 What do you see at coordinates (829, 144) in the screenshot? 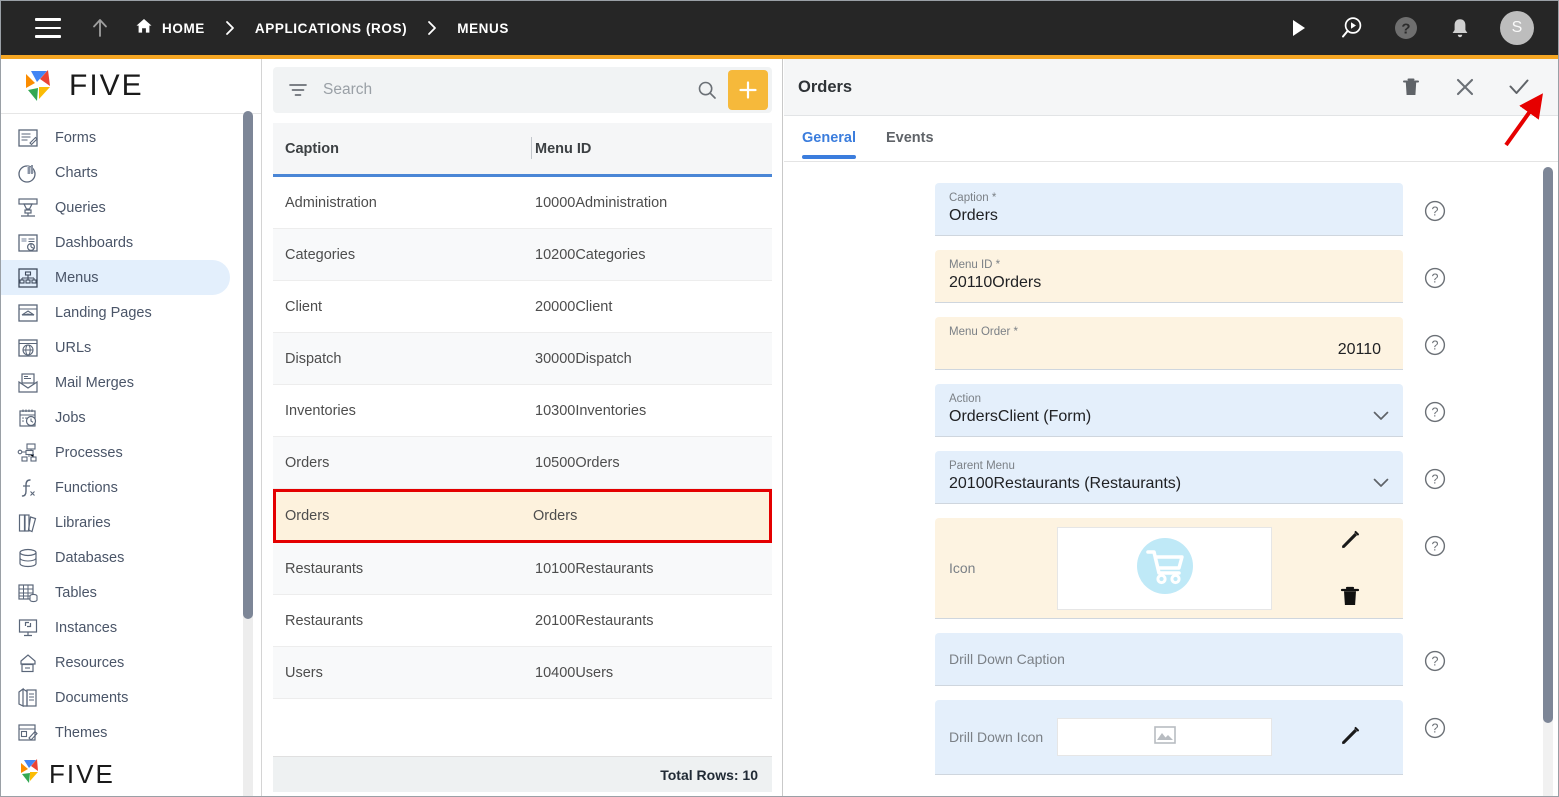
I see `tab-general: General` at bounding box center [829, 144].